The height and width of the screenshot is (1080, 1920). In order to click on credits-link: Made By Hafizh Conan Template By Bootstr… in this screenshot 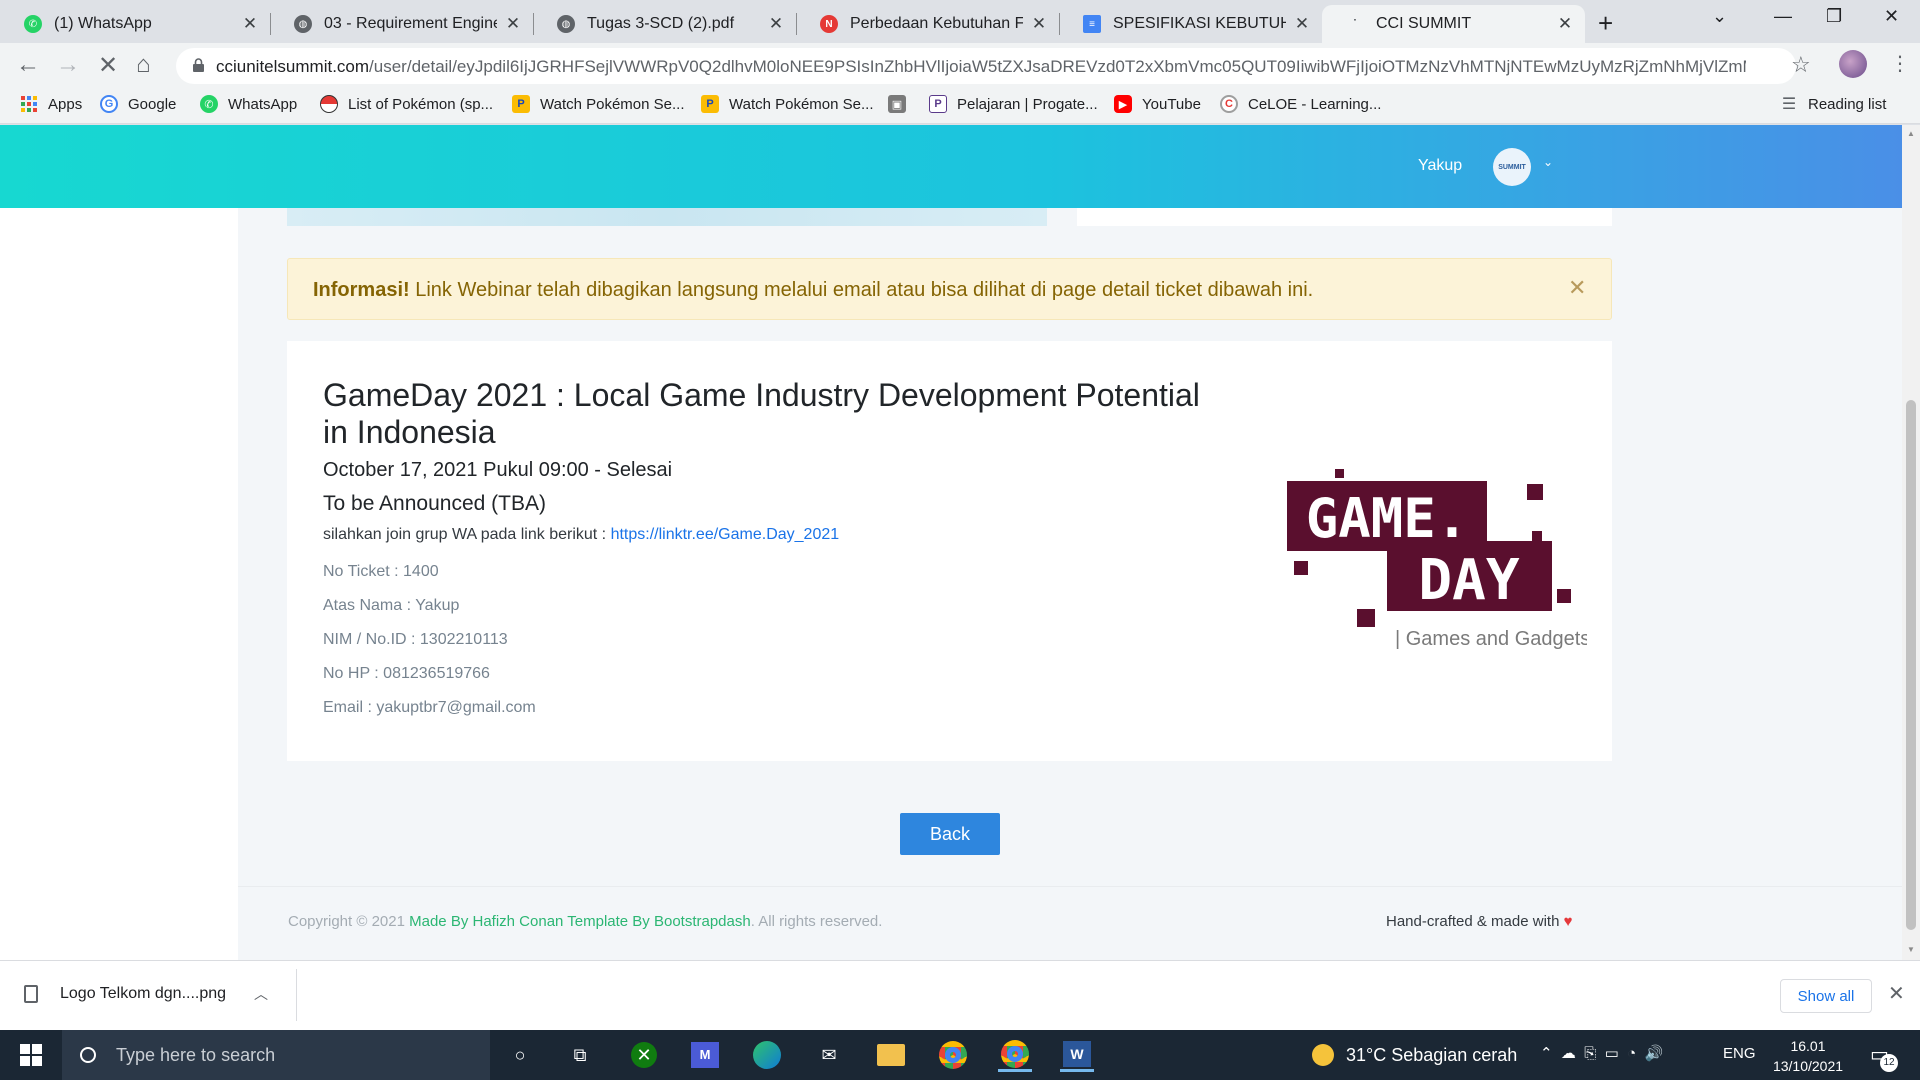, I will do `click(580, 921)`.